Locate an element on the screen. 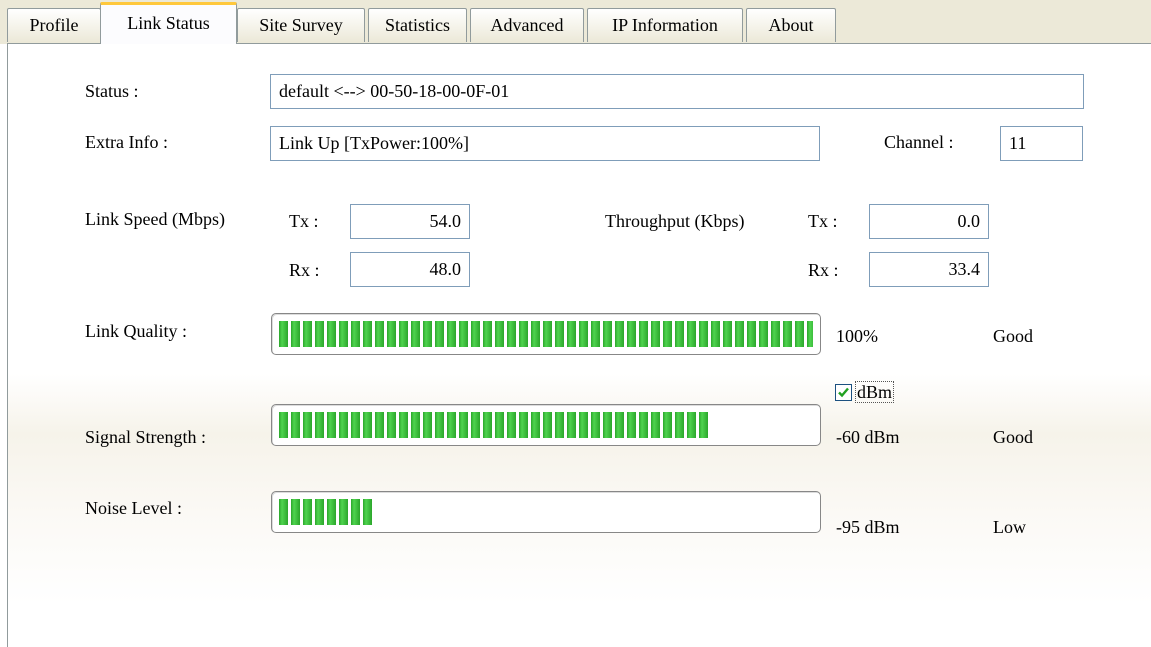  tab-advanced: Advanced is located at coordinates (527, 25).